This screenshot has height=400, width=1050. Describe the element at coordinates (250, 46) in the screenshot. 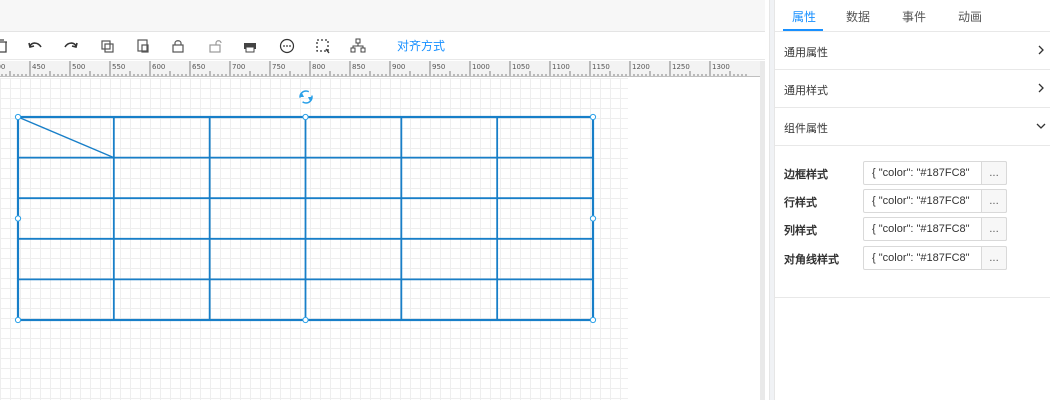

I see `print-icon` at that location.